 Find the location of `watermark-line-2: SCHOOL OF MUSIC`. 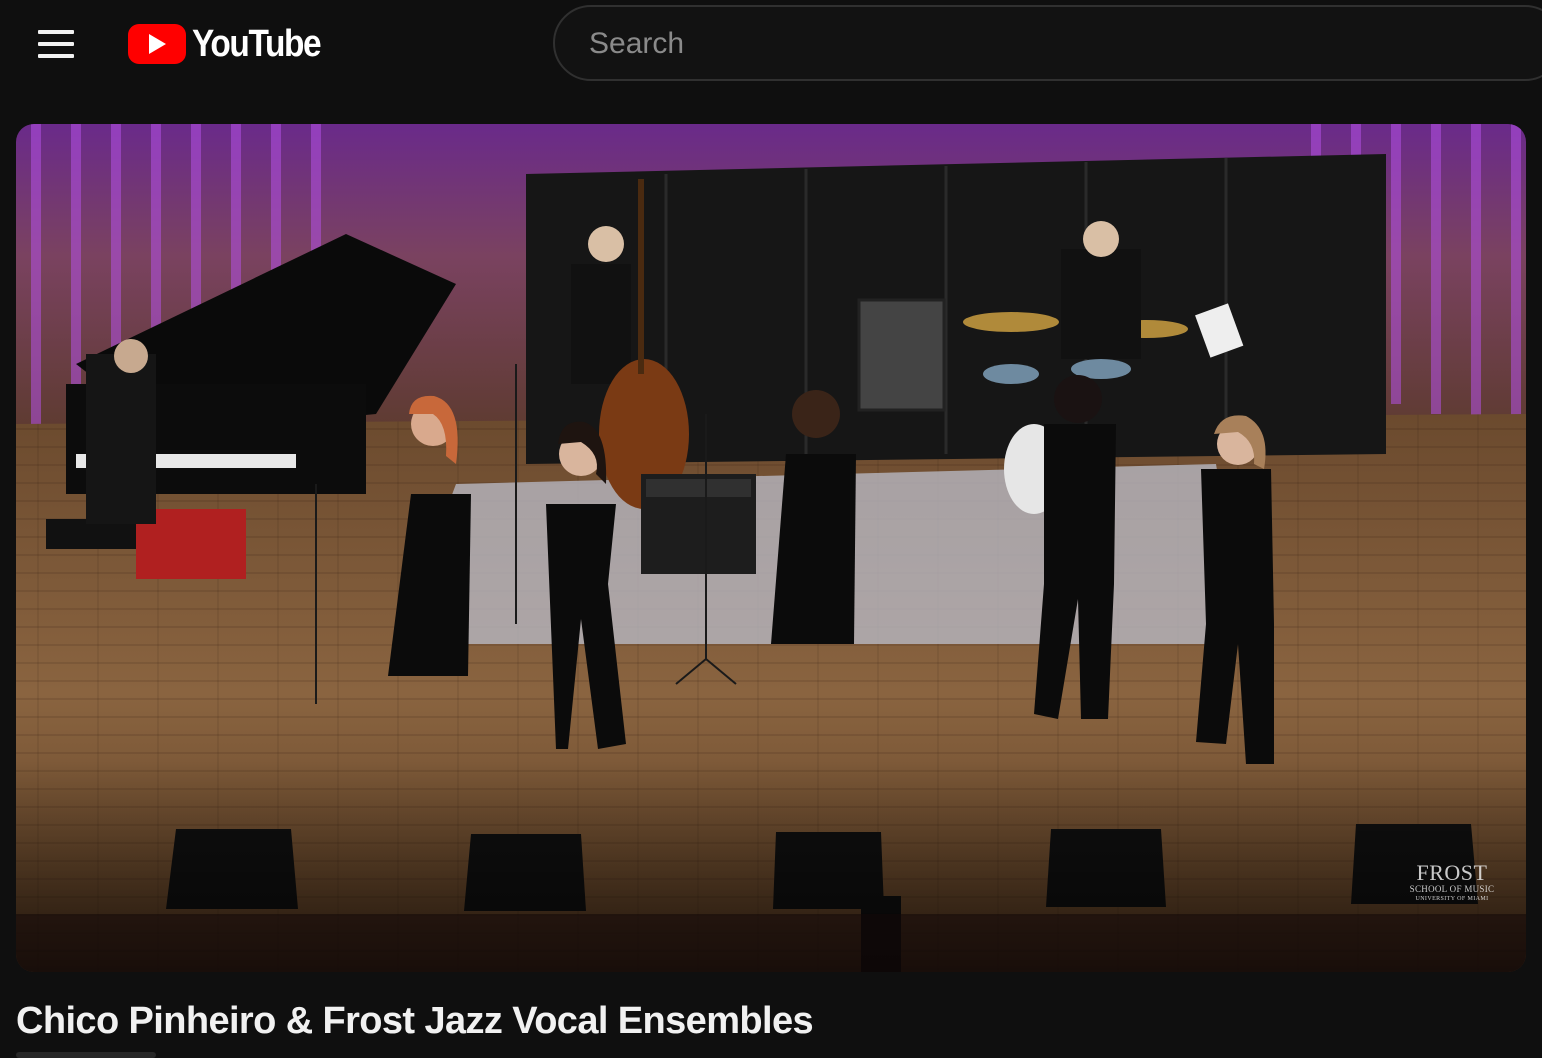

watermark-line-2: SCHOOL OF MUSIC is located at coordinates (1452, 889).